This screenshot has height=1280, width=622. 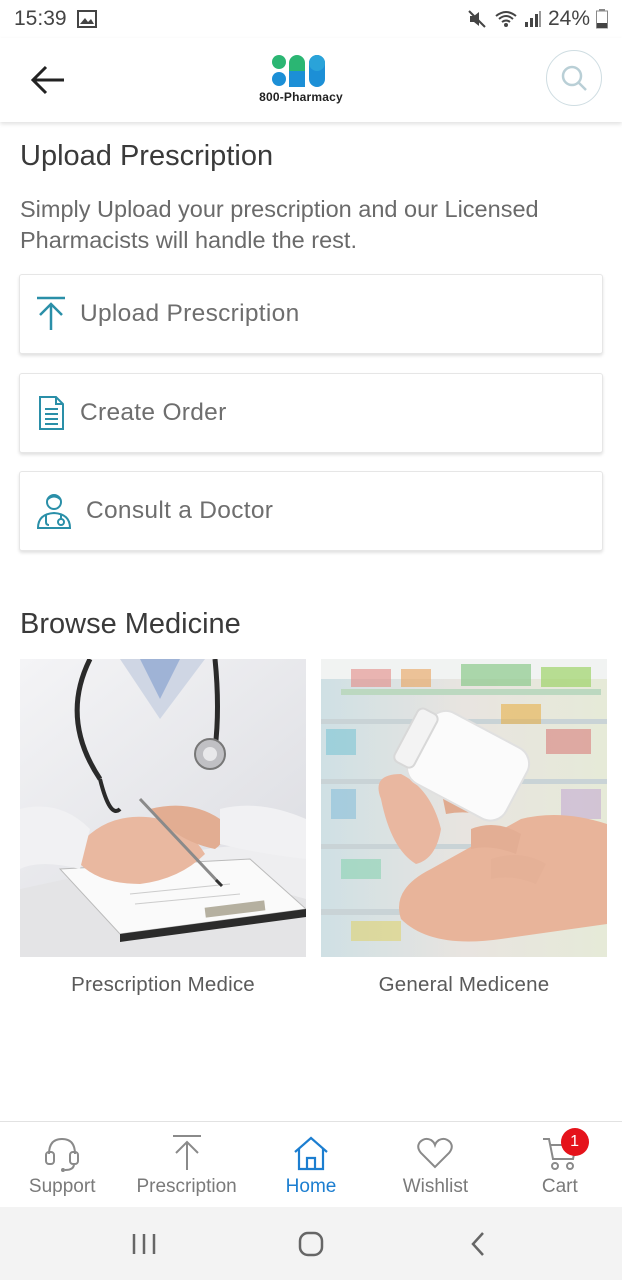 I want to click on cart-count-badge: 1, so click(x=574, y=1142).